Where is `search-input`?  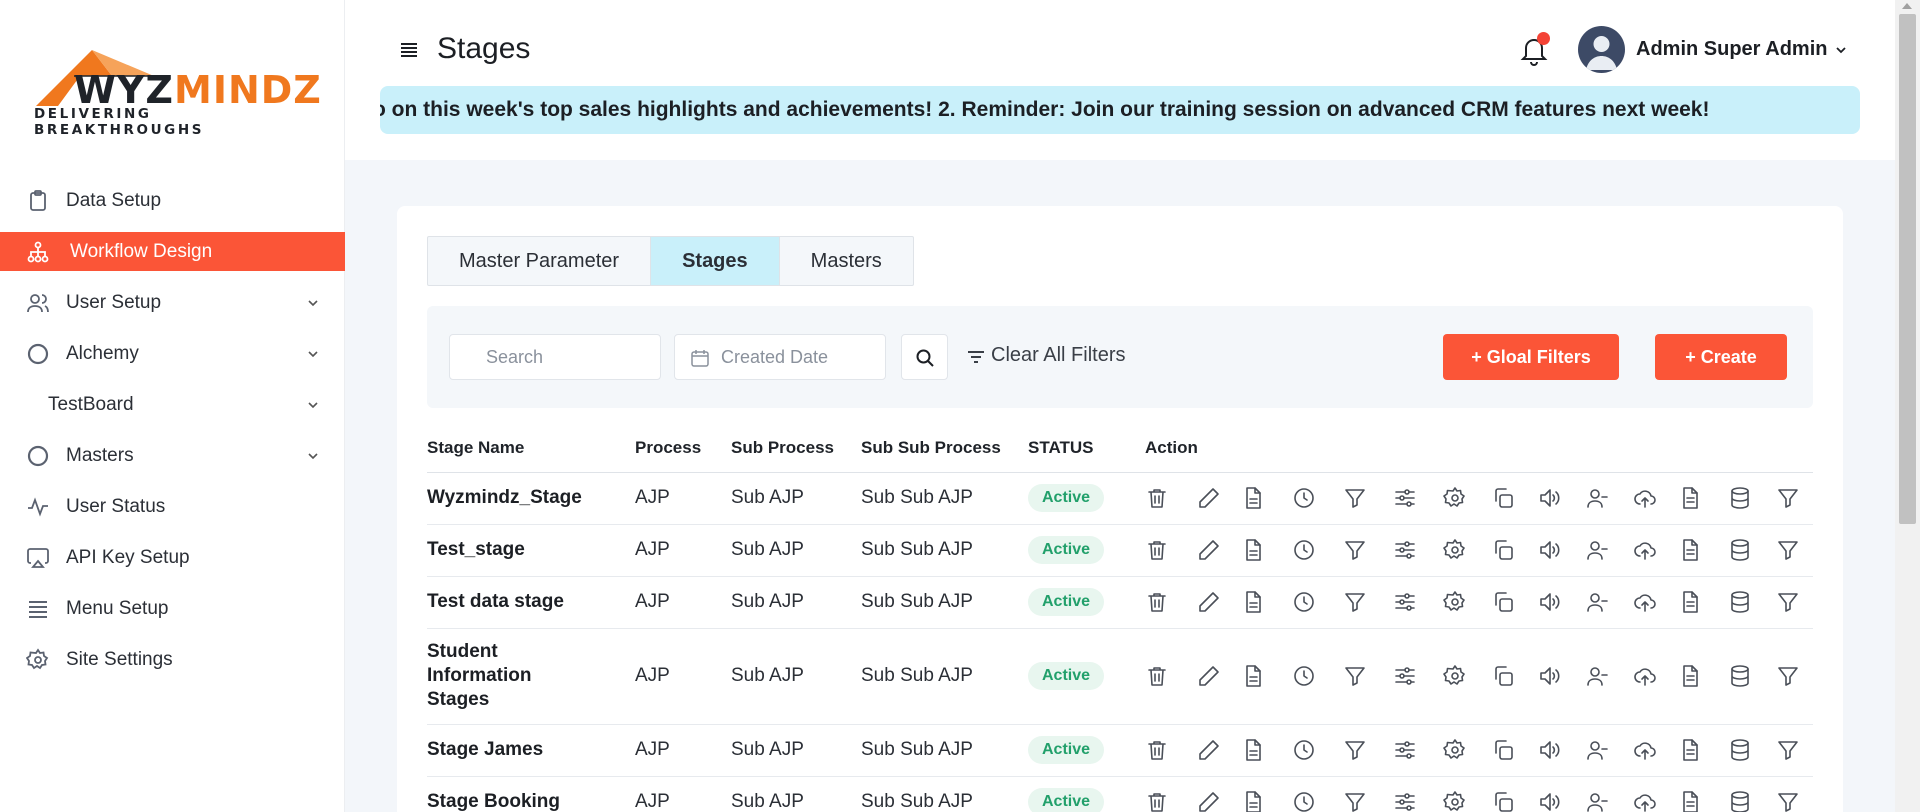
search-input is located at coordinates (571, 357).